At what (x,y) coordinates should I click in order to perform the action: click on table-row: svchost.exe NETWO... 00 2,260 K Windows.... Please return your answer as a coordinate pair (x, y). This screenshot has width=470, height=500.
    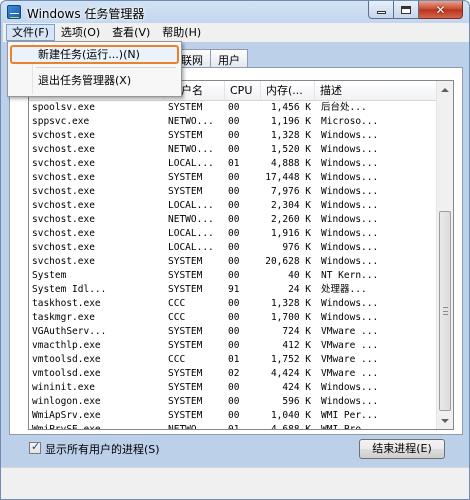
    Looking at the image, I should click on (233, 220).